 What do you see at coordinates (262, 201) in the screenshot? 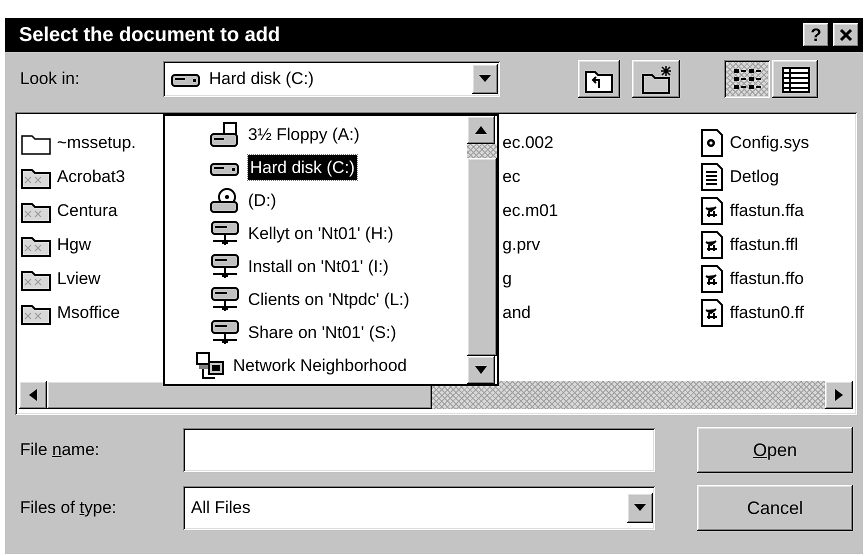
I see `dropdown-item: (D:)` at bounding box center [262, 201].